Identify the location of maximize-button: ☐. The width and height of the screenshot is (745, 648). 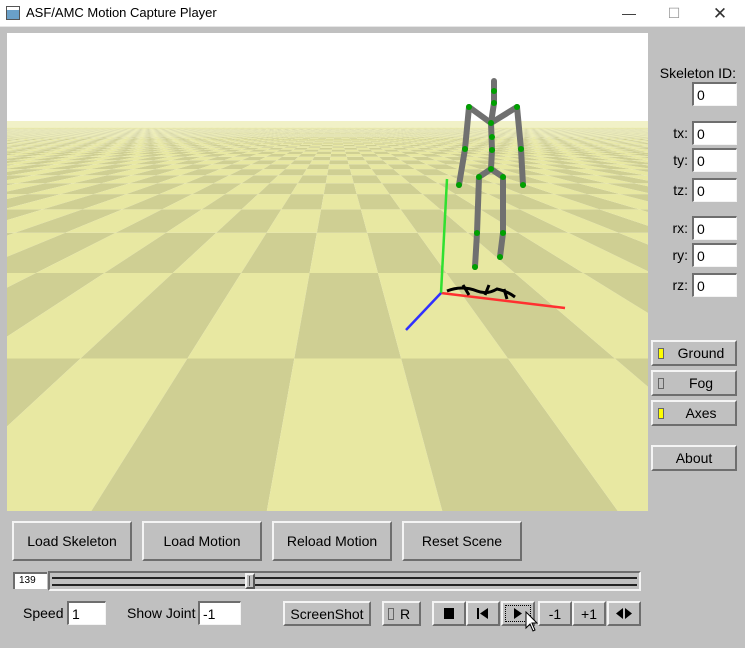
(674, 13).